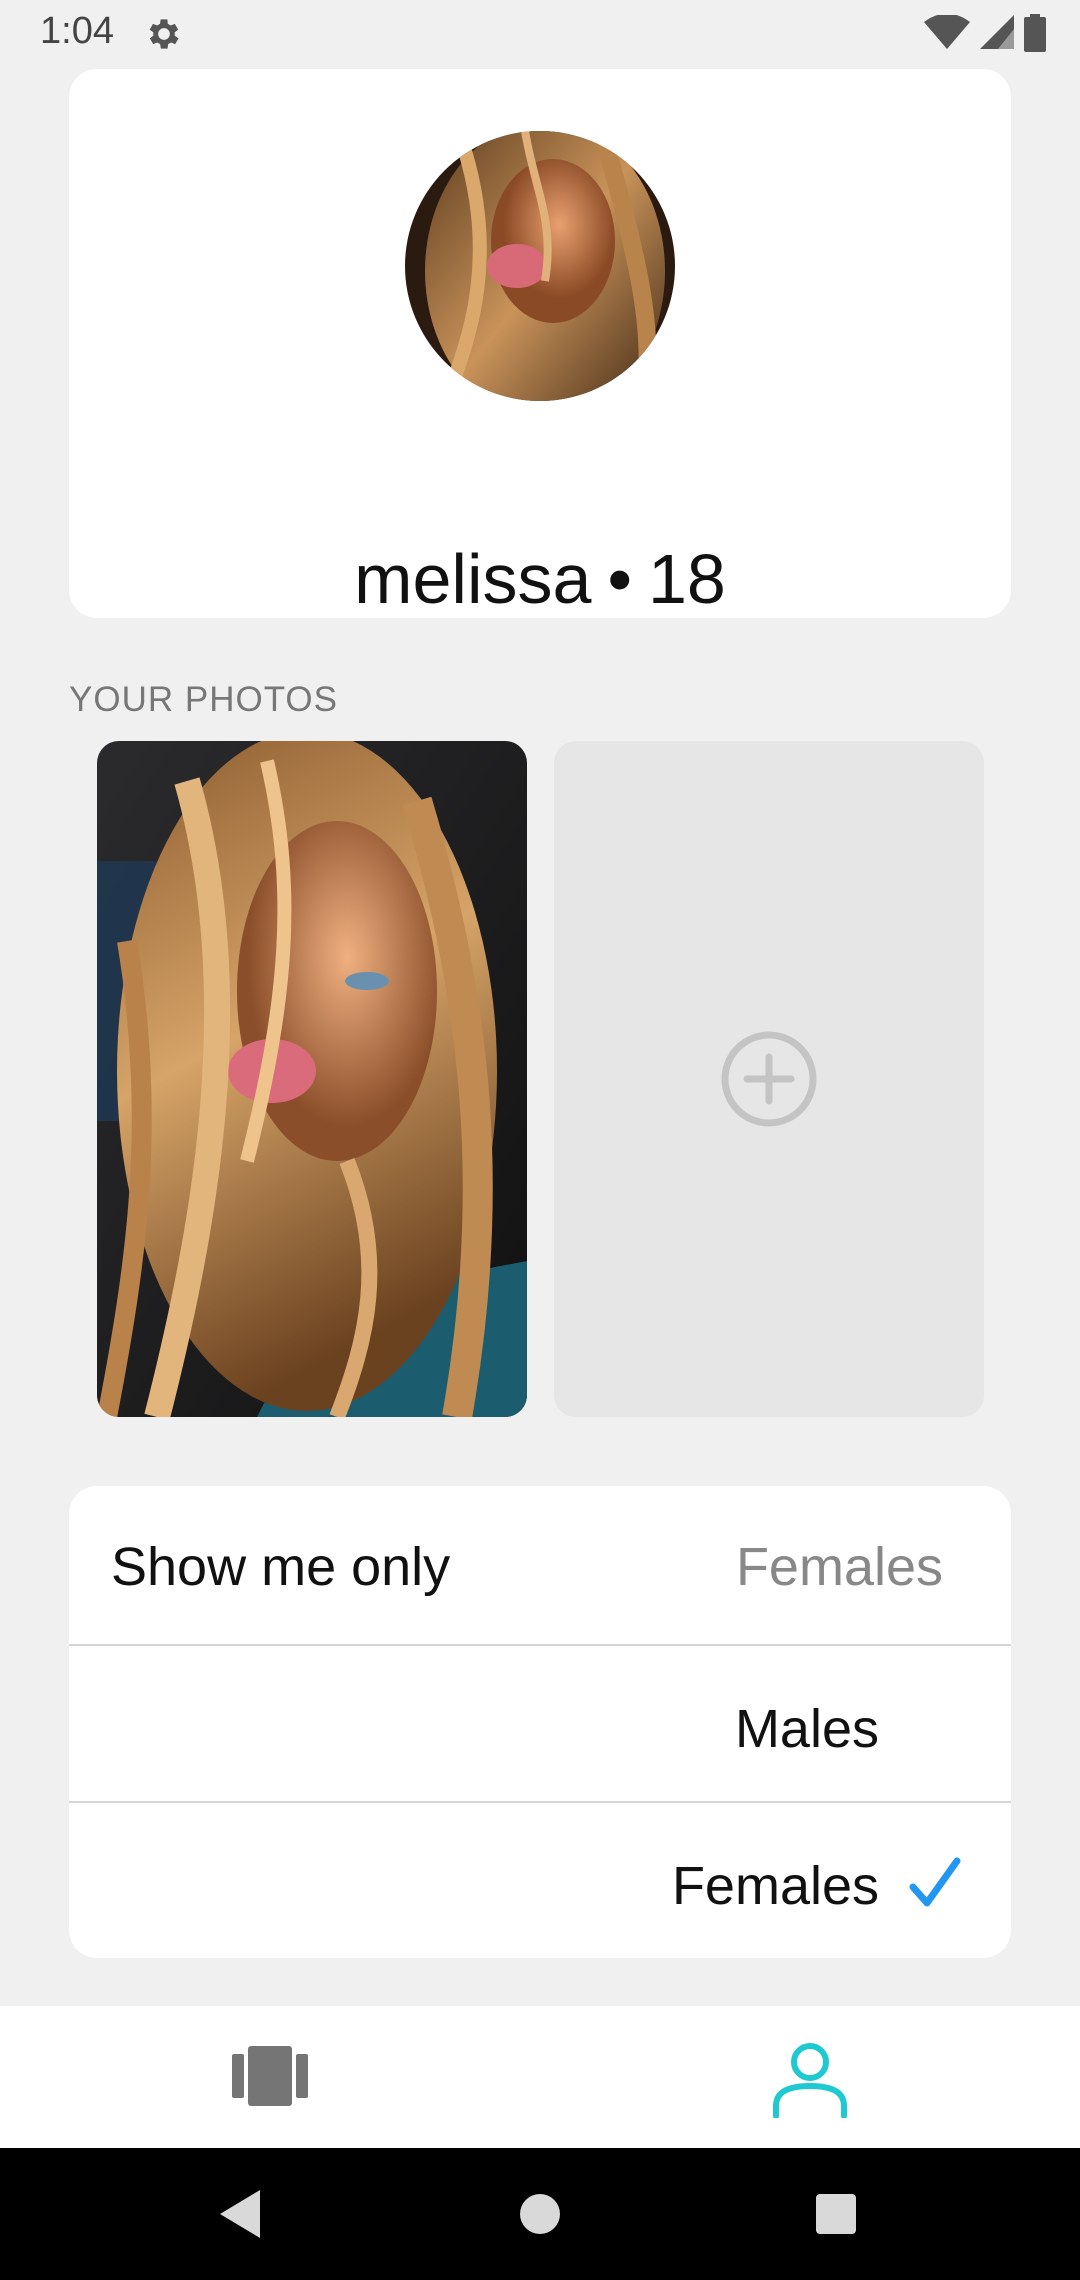  Describe the element at coordinates (270, 2076) in the screenshot. I see `cards-stack-icon` at that location.